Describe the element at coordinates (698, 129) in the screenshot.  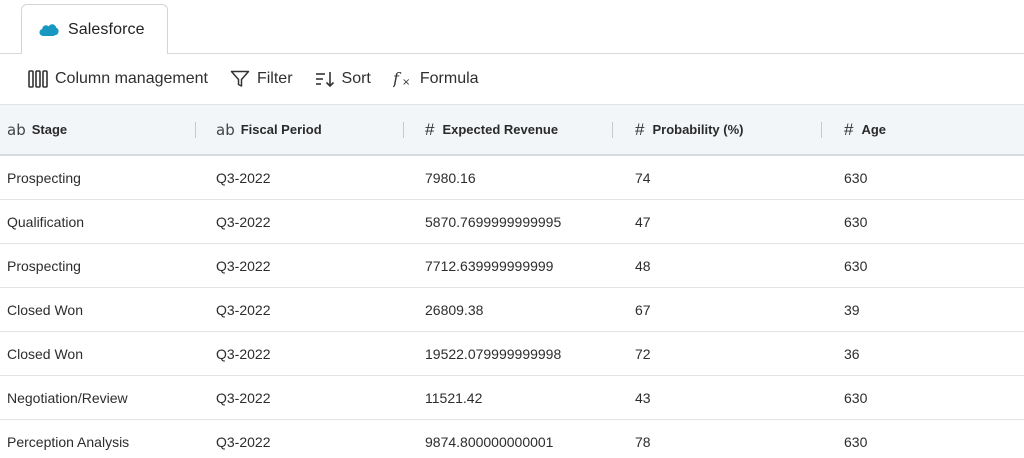
I see `column-header-label: Probability (%)` at that location.